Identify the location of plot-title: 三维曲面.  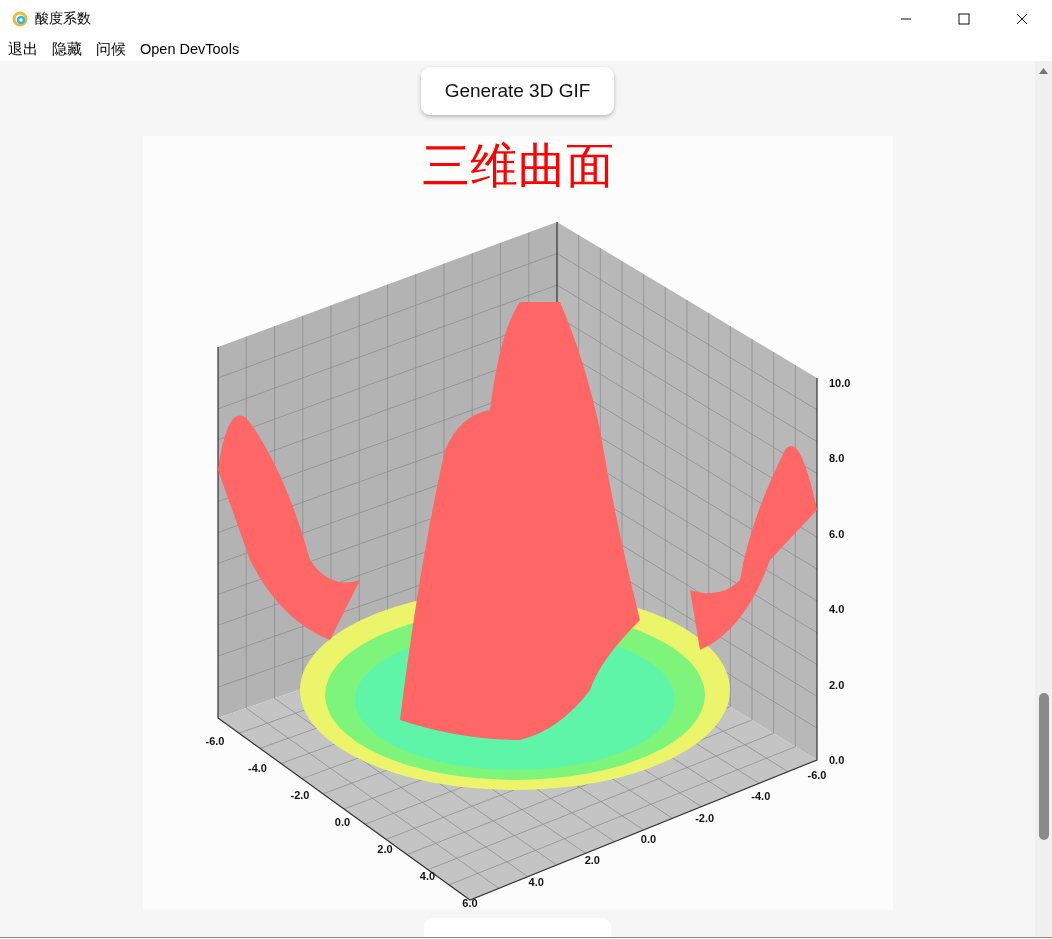
(517, 166).